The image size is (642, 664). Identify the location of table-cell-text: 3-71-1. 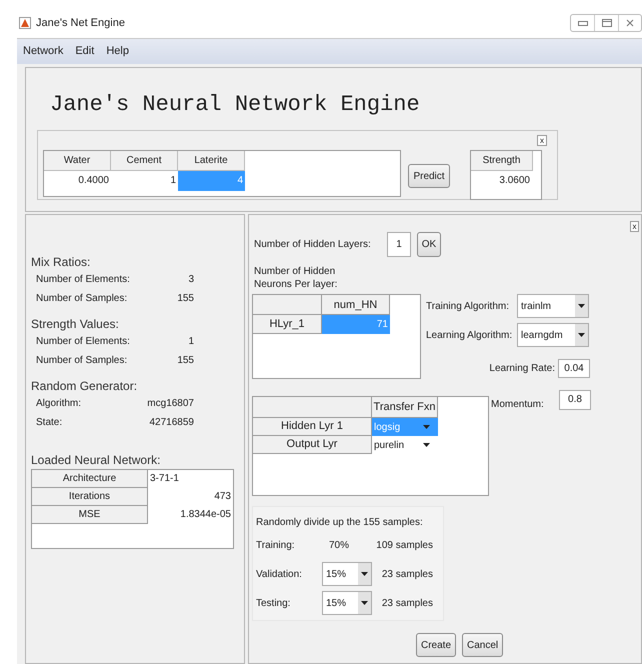
(164, 479).